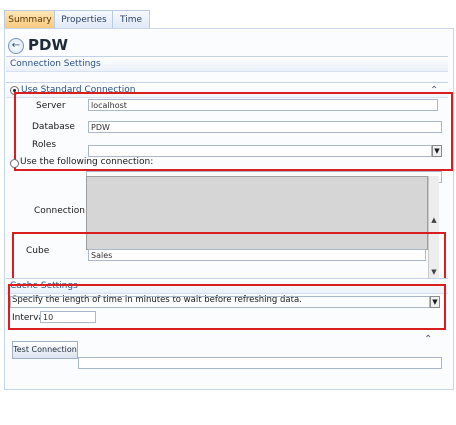  I want to click on tab-summary: Summary, so click(30, 19).